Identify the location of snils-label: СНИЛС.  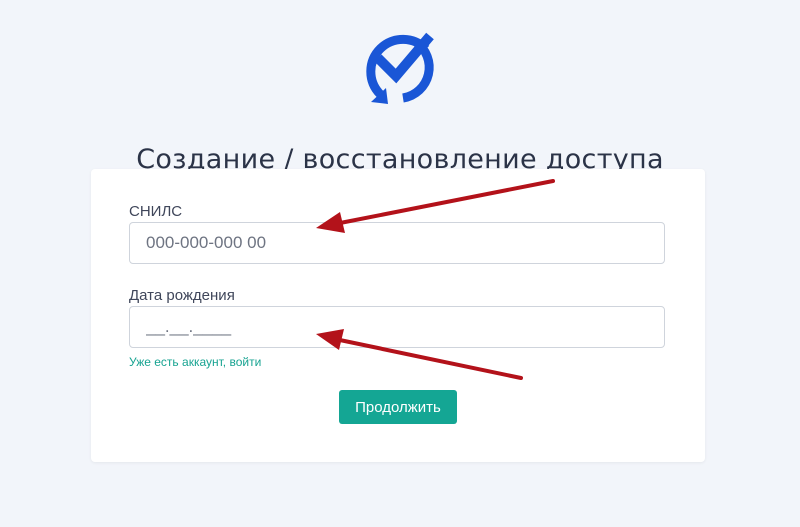
(156, 211).